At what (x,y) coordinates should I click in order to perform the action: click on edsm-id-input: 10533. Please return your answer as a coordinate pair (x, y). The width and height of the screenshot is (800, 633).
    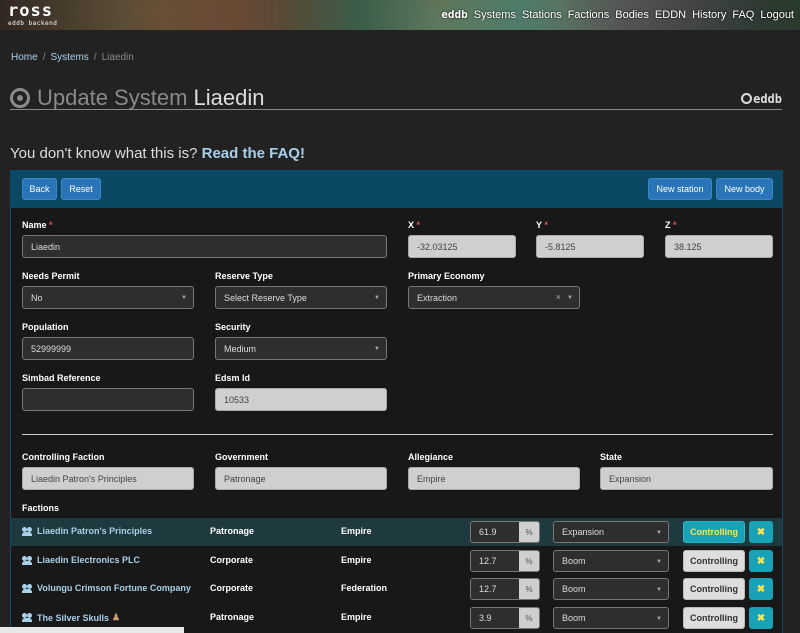
    Looking at the image, I should click on (301, 399).